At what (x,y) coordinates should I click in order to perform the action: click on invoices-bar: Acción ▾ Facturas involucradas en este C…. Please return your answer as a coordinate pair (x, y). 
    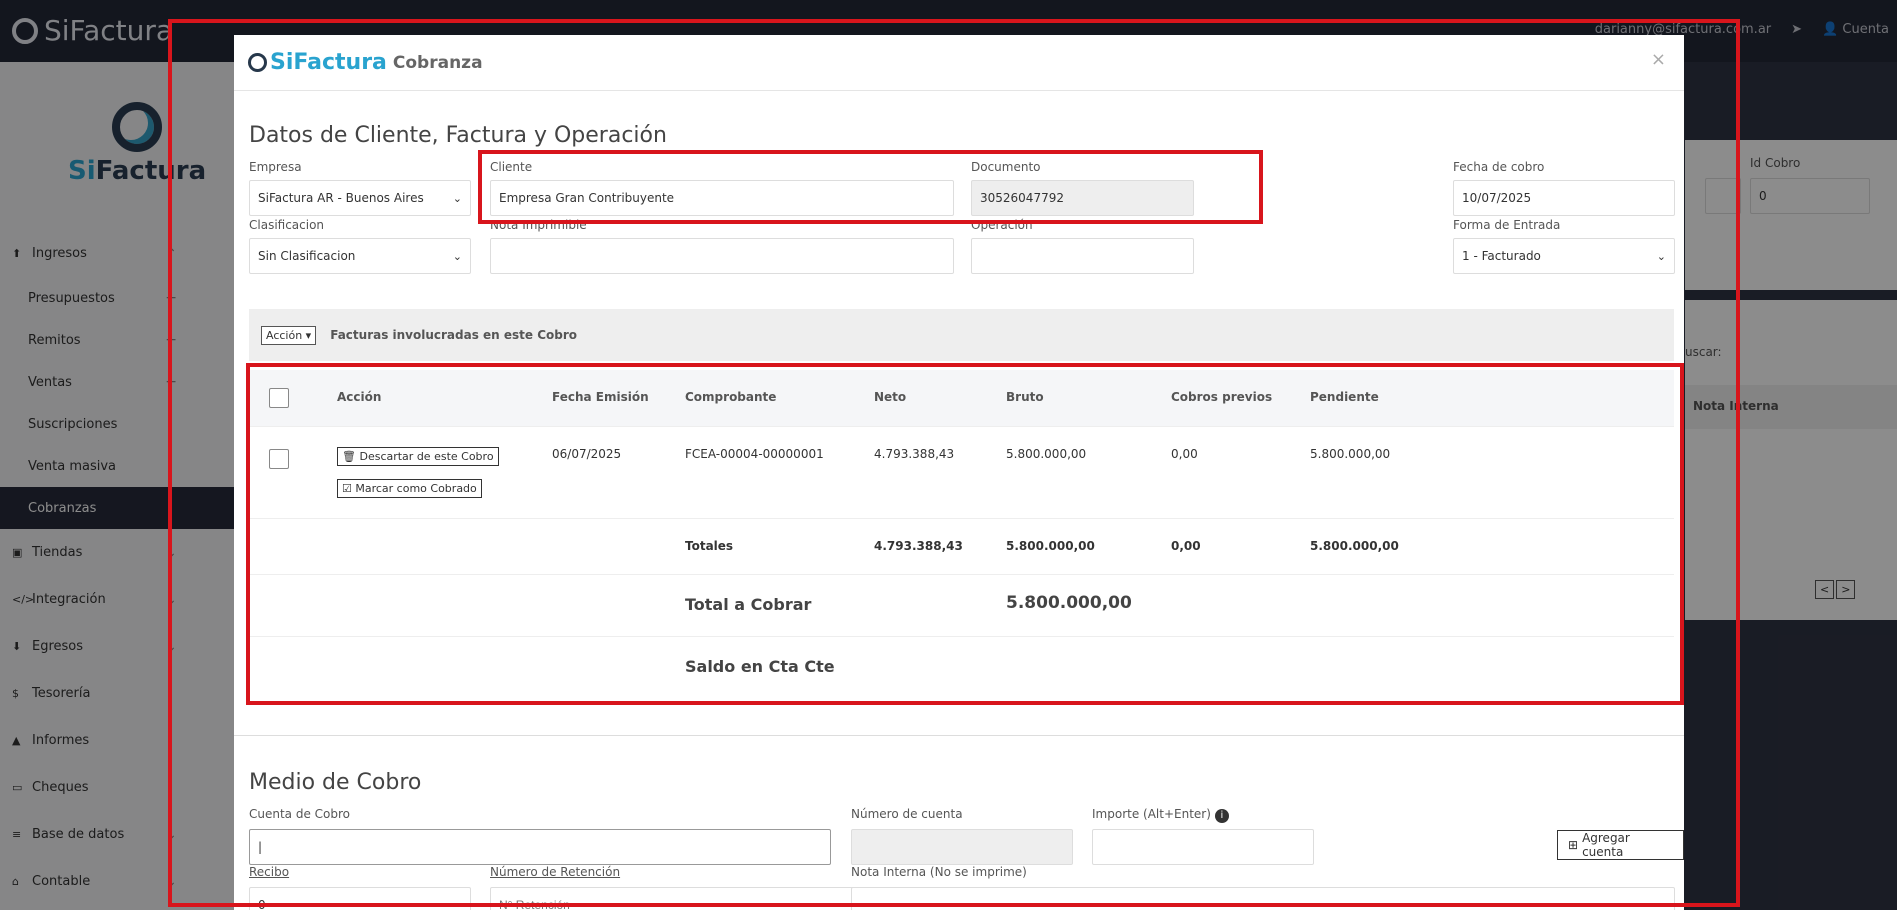
    Looking at the image, I should click on (961, 335).